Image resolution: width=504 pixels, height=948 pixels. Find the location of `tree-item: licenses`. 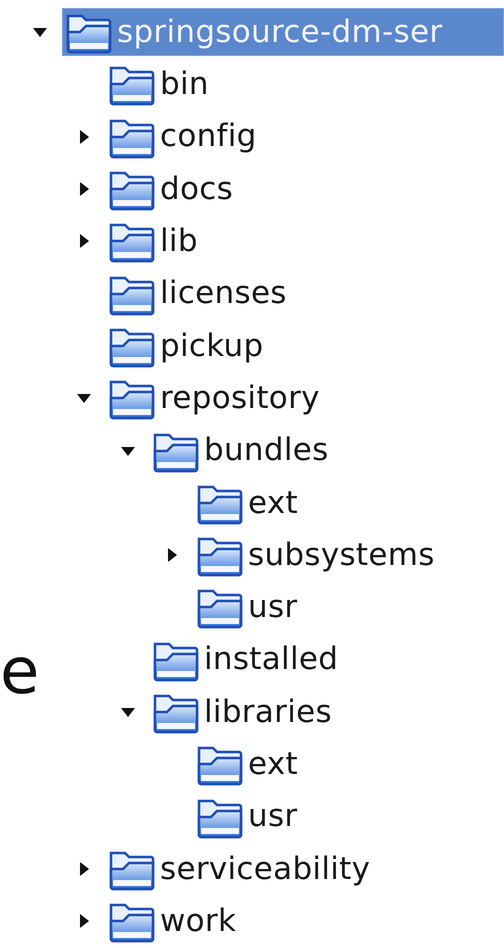

tree-item: licenses is located at coordinates (197, 294).